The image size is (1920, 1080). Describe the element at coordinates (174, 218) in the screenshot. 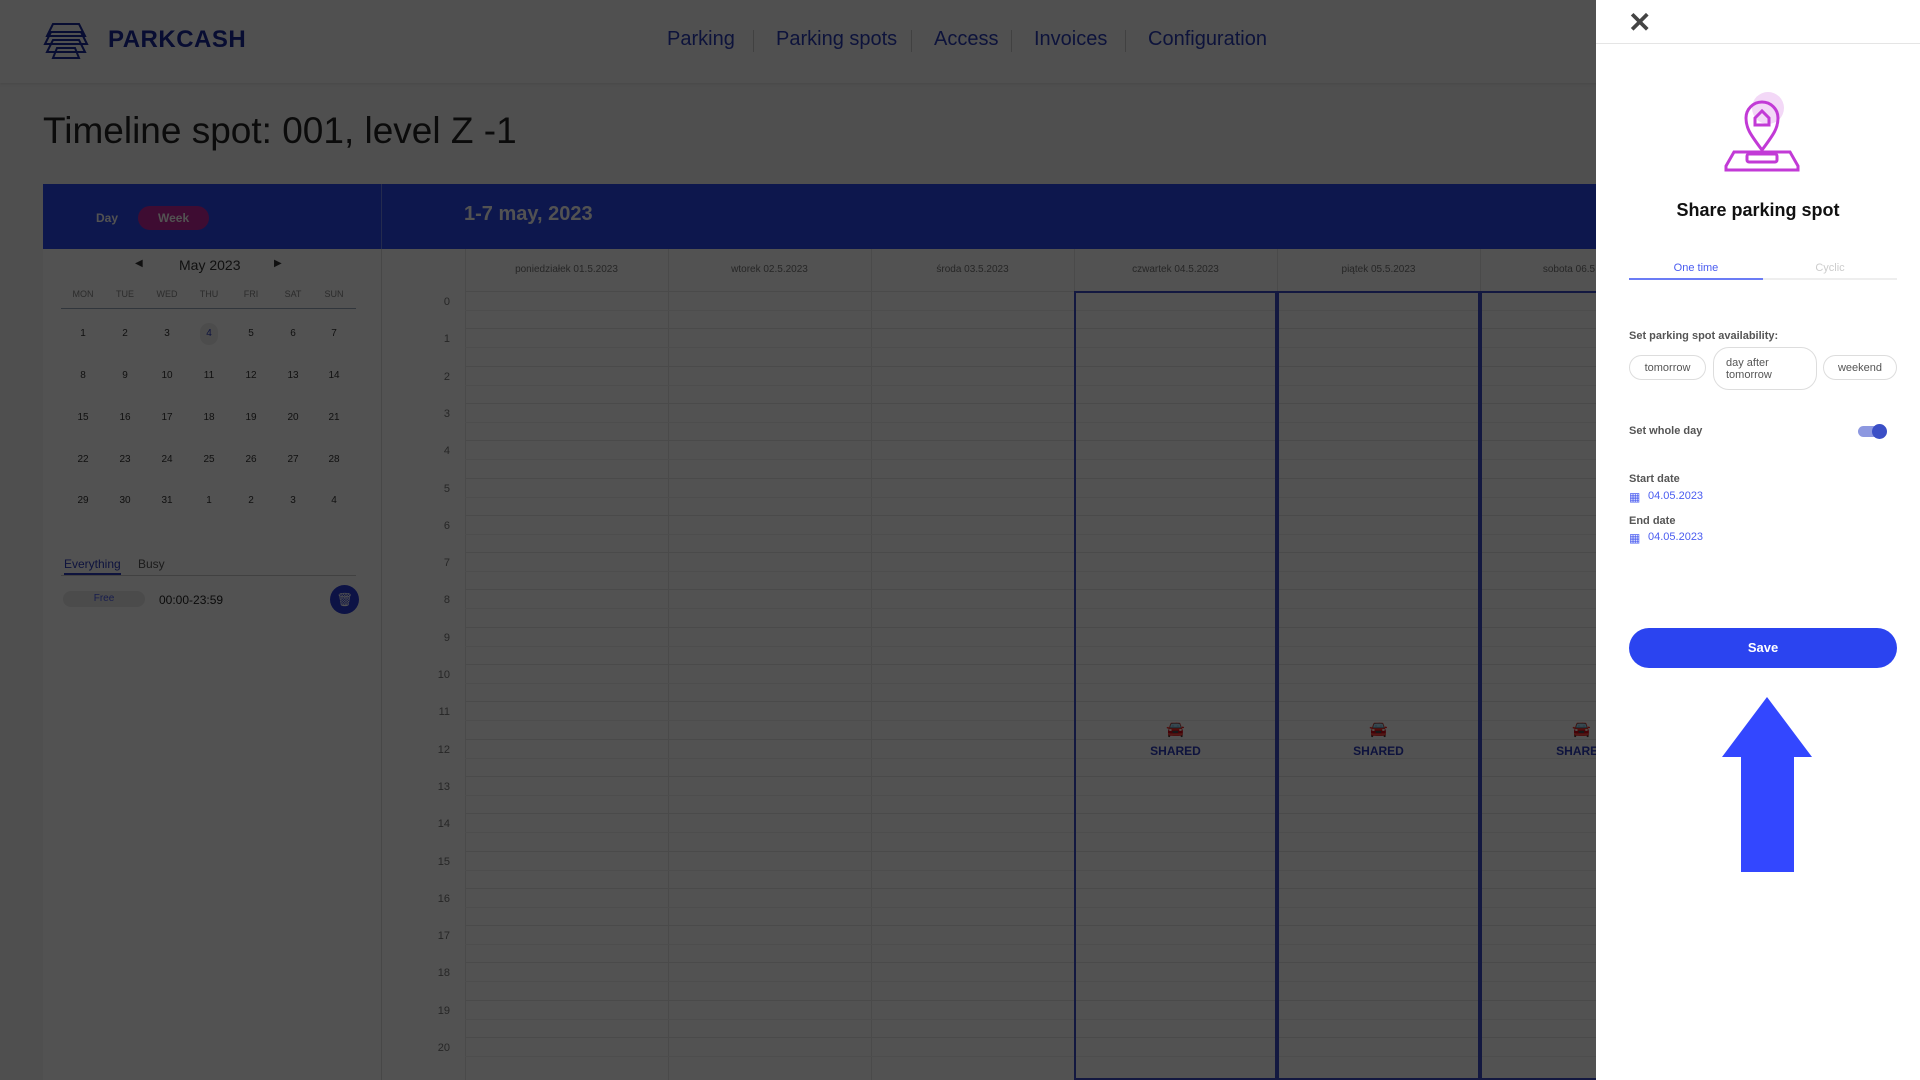

I see `week-view-button: Week` at that location.